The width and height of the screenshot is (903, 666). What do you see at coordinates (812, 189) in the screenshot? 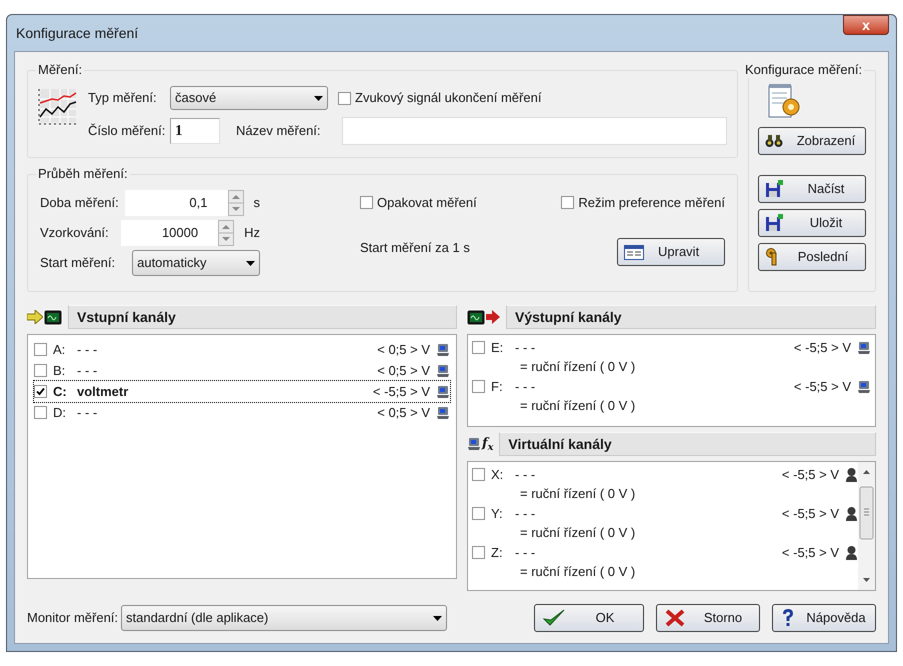
I see `config-button: Načíst` at bounding box center [812, 189].